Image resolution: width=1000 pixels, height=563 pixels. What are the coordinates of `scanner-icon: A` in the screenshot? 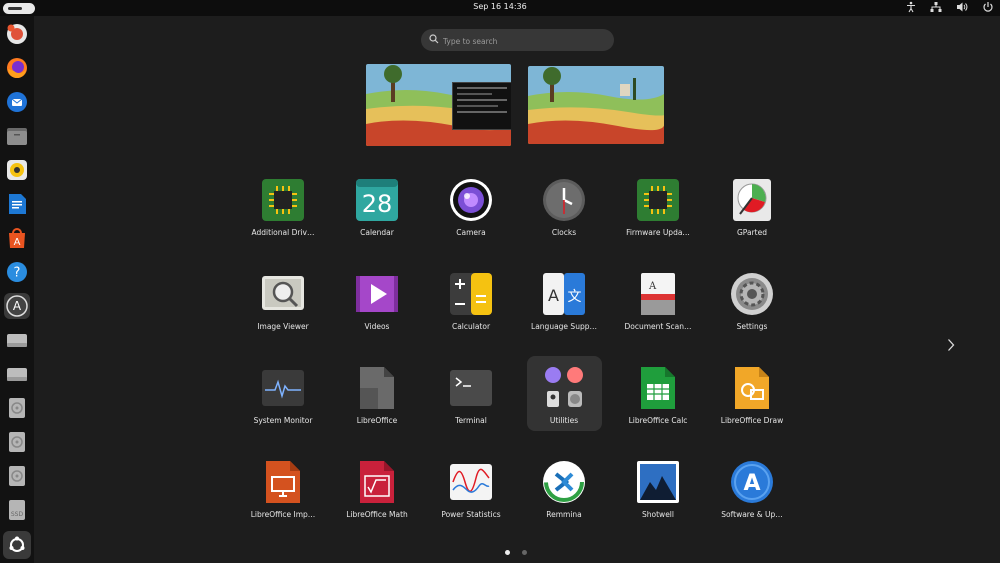 It's located at (658, 294).